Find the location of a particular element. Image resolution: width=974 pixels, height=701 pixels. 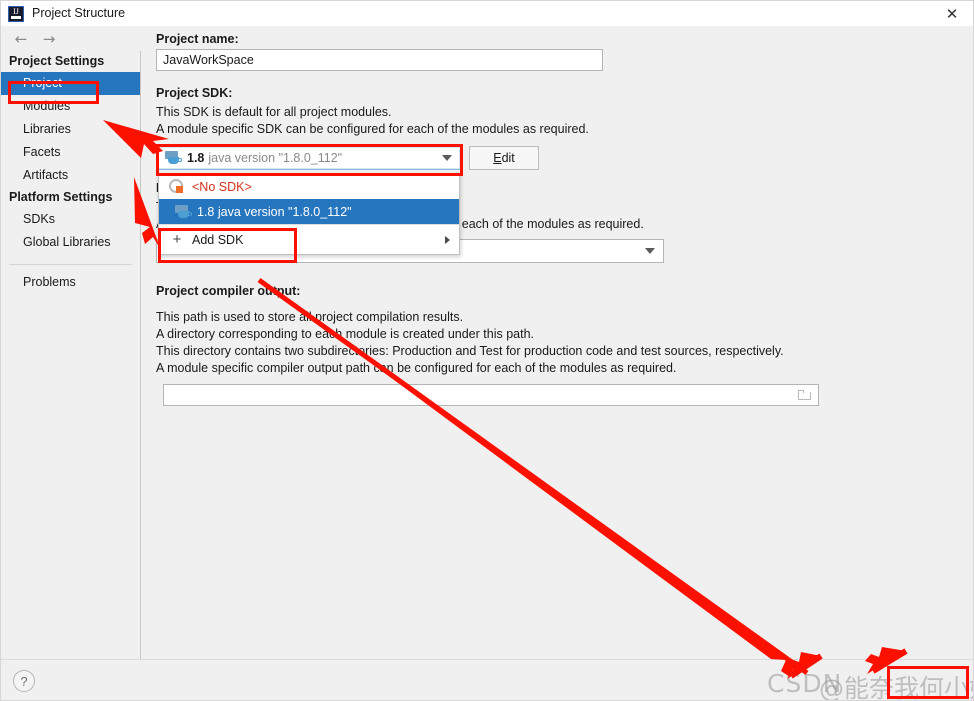

sidebar-group-project-settings: Project Settings is located at coordinates (57, 61).